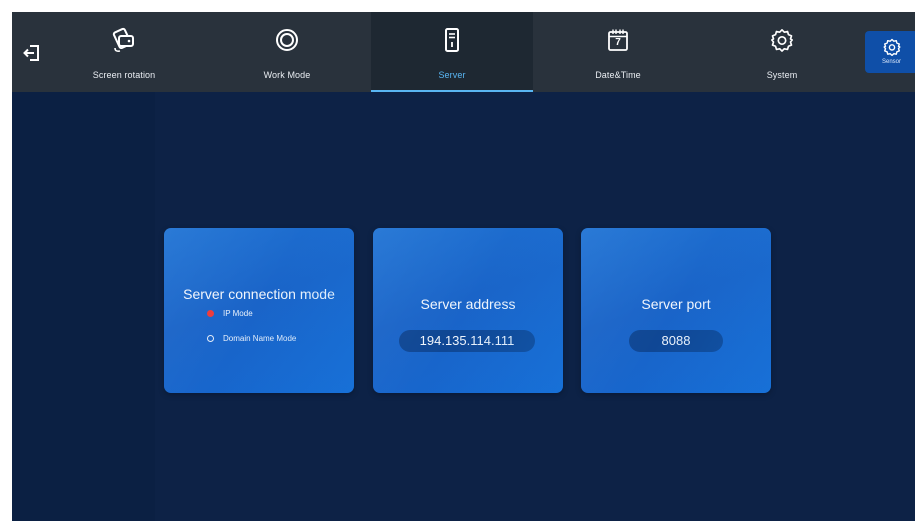  What do you see at coordinates (468, 304) in the screenshot?
I see `card-title: Server address` at bounding box center [468, 304].